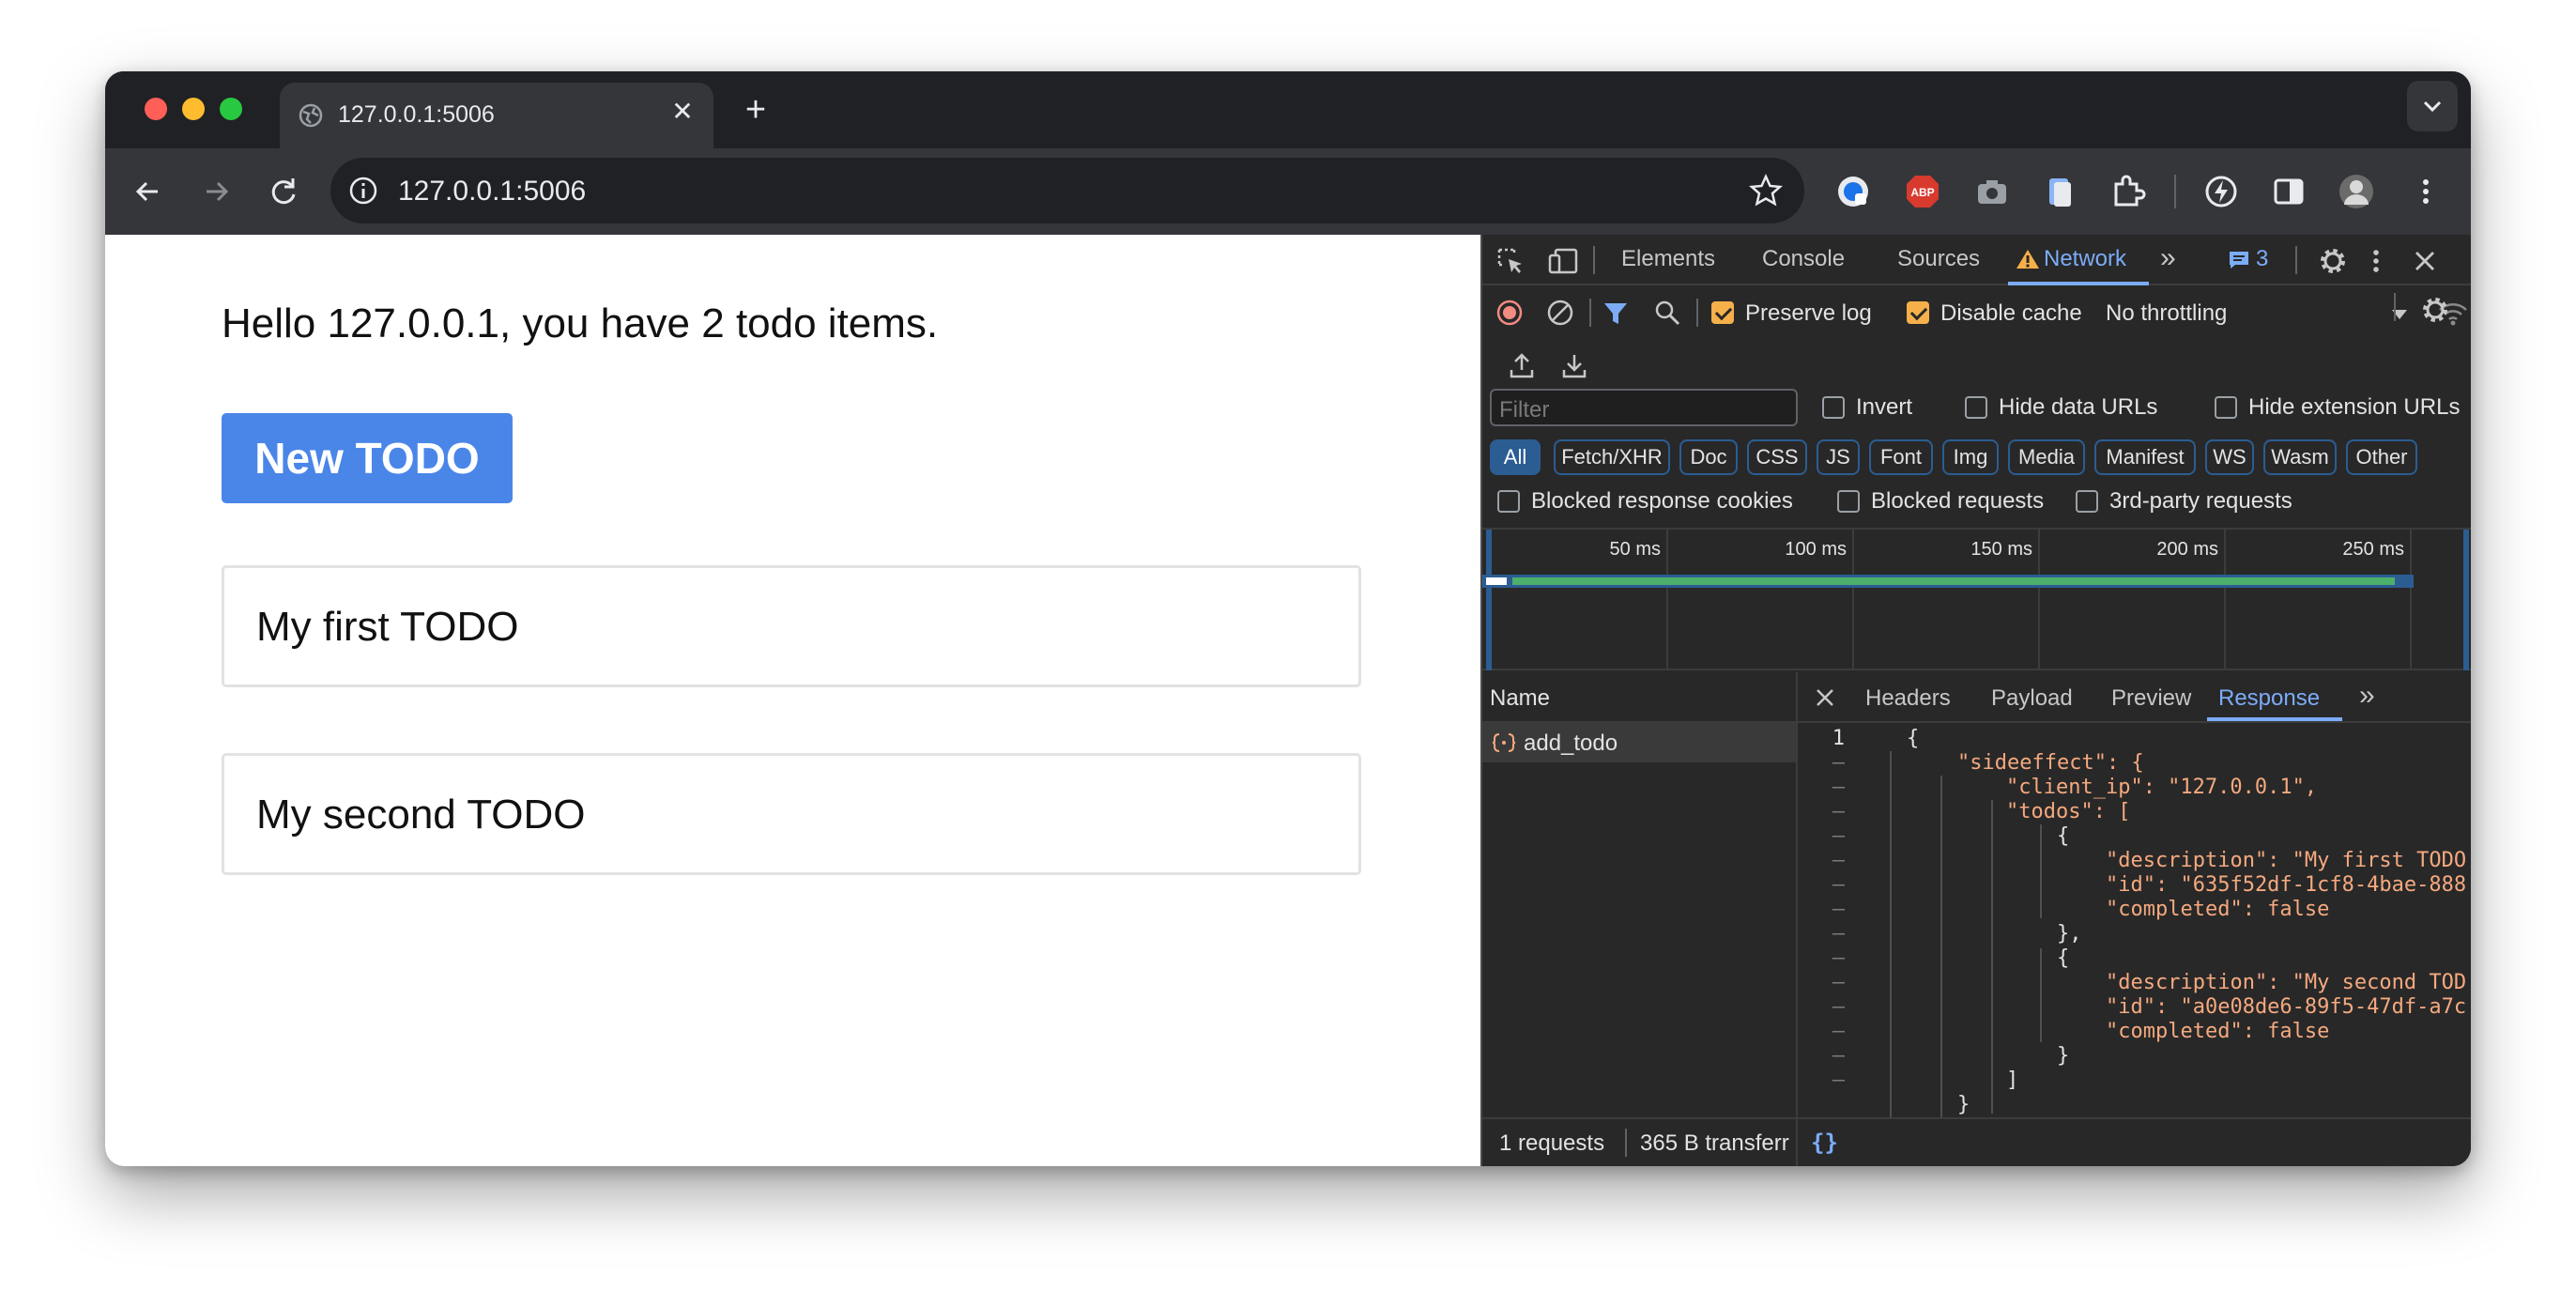  What do you see at coordinates (1639, 742) in the screenshot?
I see `request-row: add_todo` at bounding box center [1639, 742].